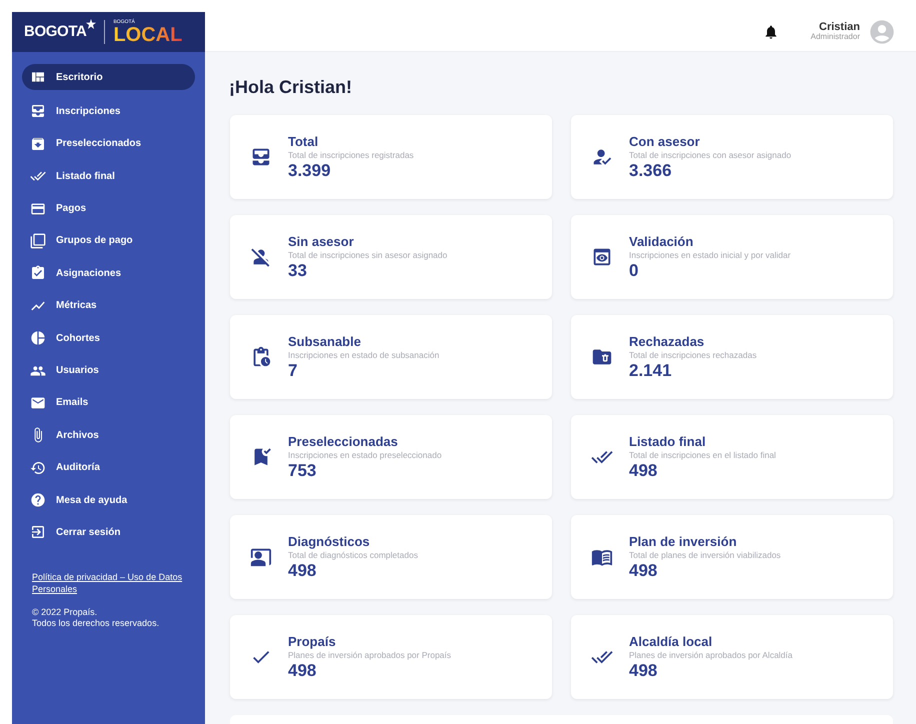 The image size is (916, 724). I want to click on card-title: Total, so click(304, 141).